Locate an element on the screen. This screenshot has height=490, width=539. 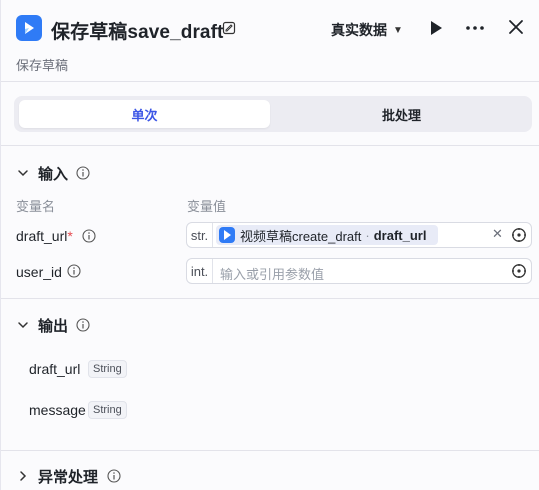
draft-url-value-field: str. 视频草稿create_draft · draft_url ✕ is located at coordinates (359, 235).